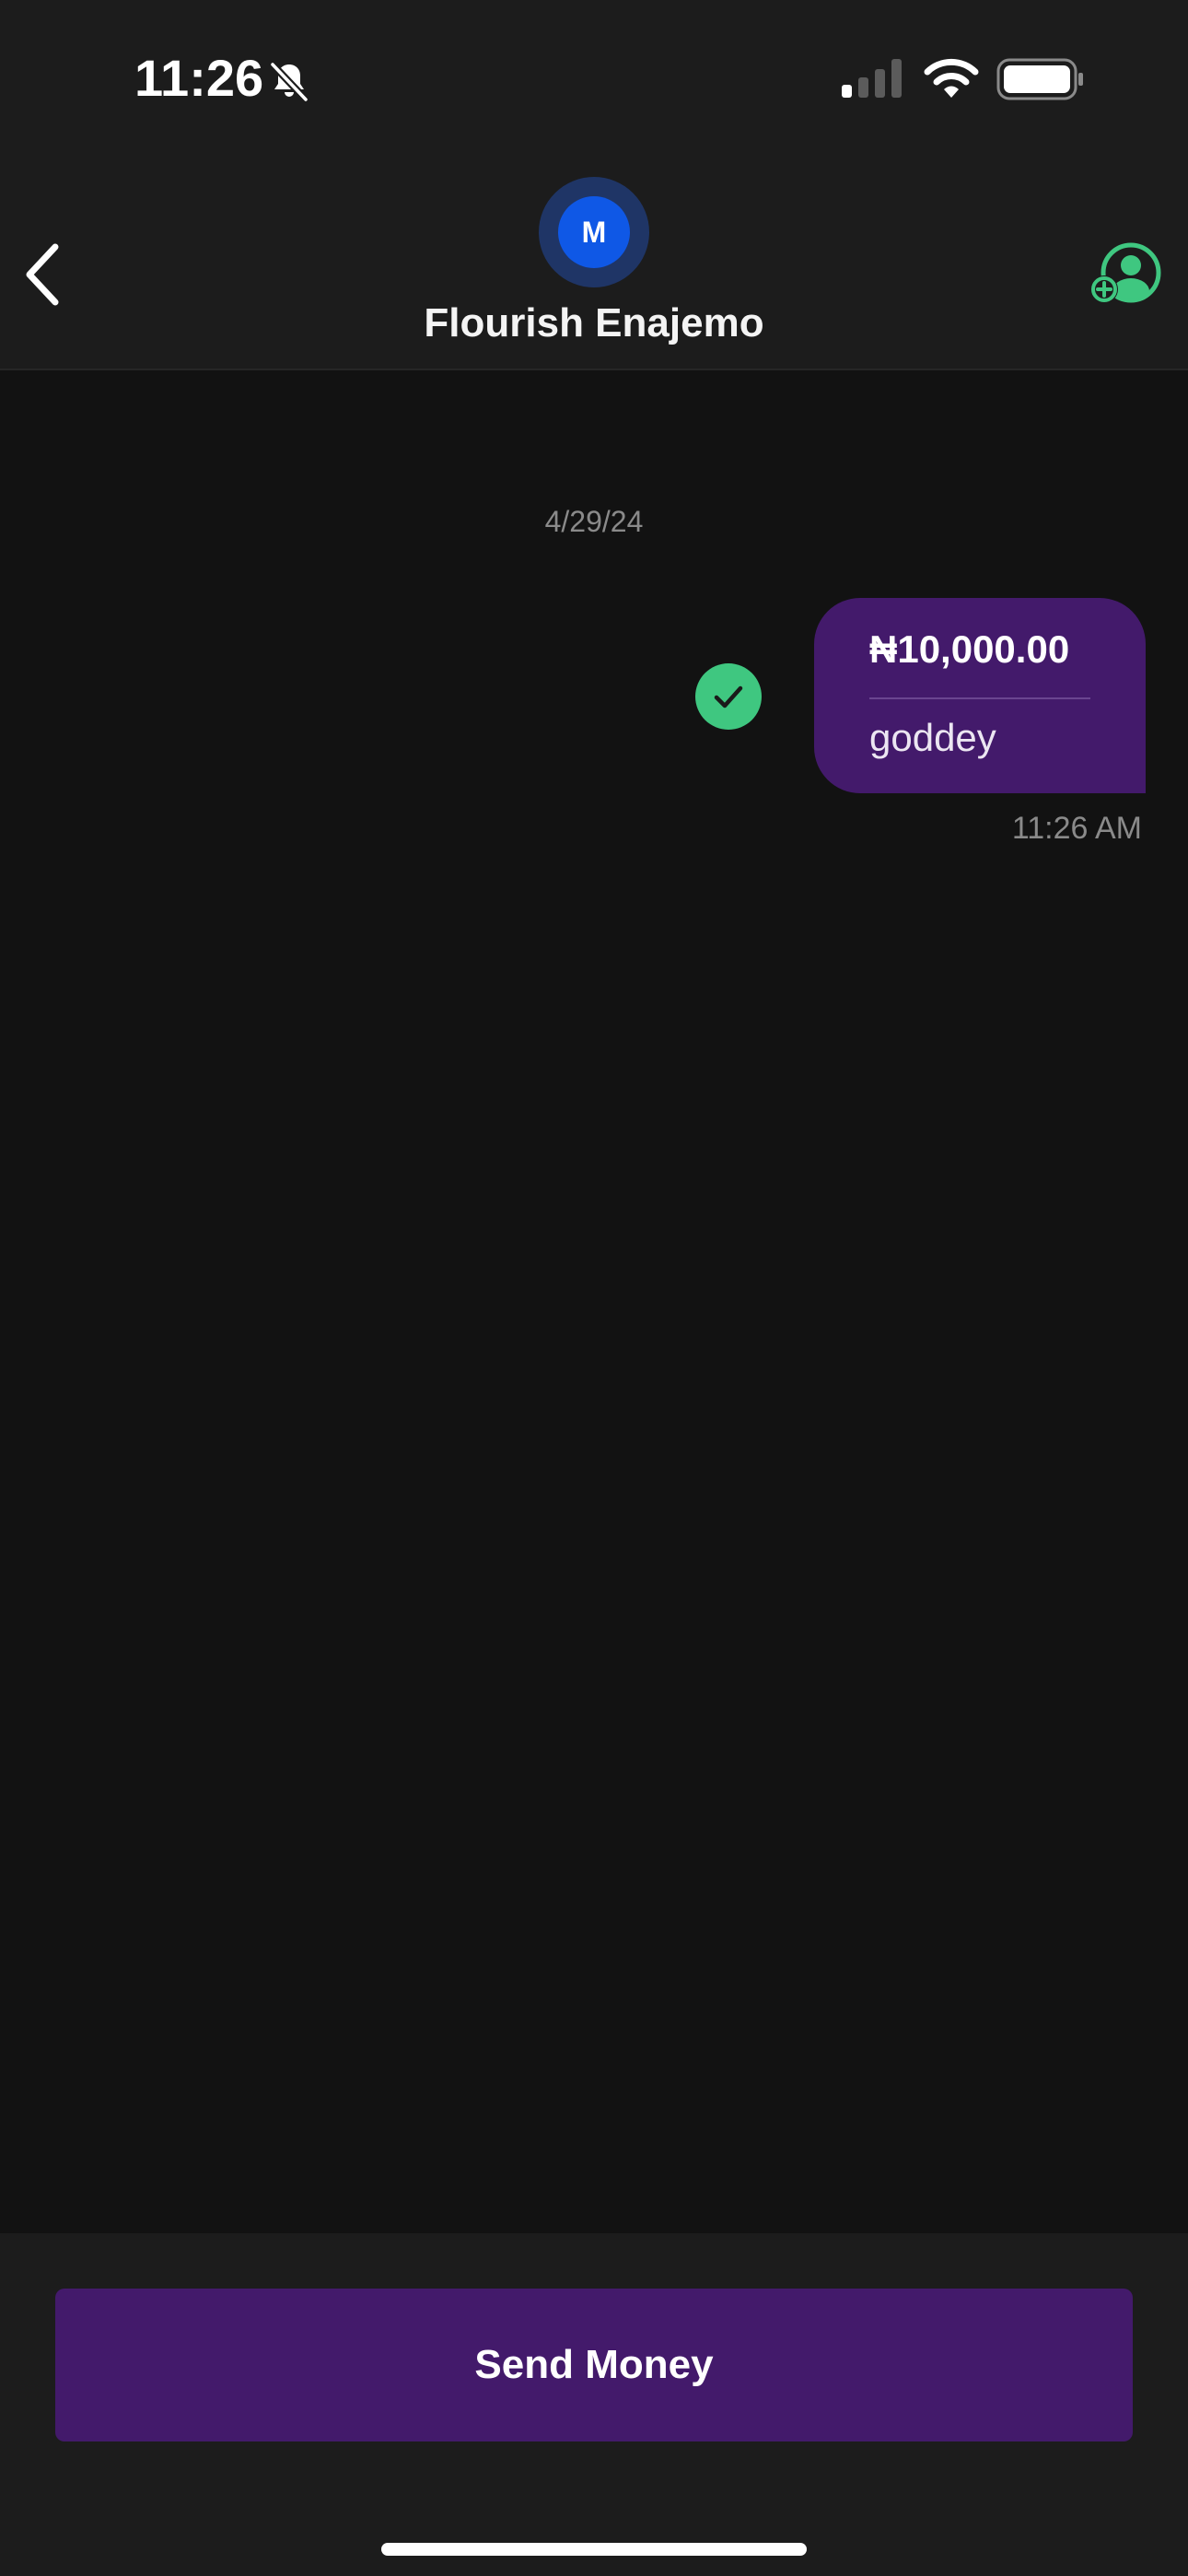 Image resolution: width=1188 pixels, height=2576 pixels. What do you see at coordinates (44, 275) in the screenshot?
I see `back-button` at bounding box center [44, 275].